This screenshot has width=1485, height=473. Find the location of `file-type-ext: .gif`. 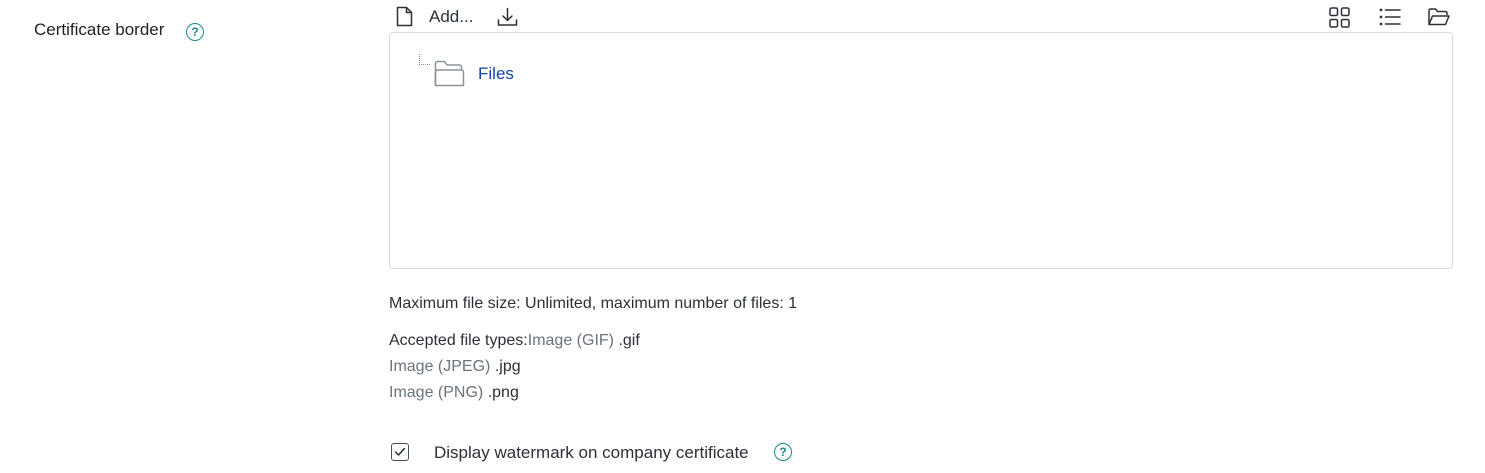

file-type-ext: .gif is located at coordinates (629, 340).